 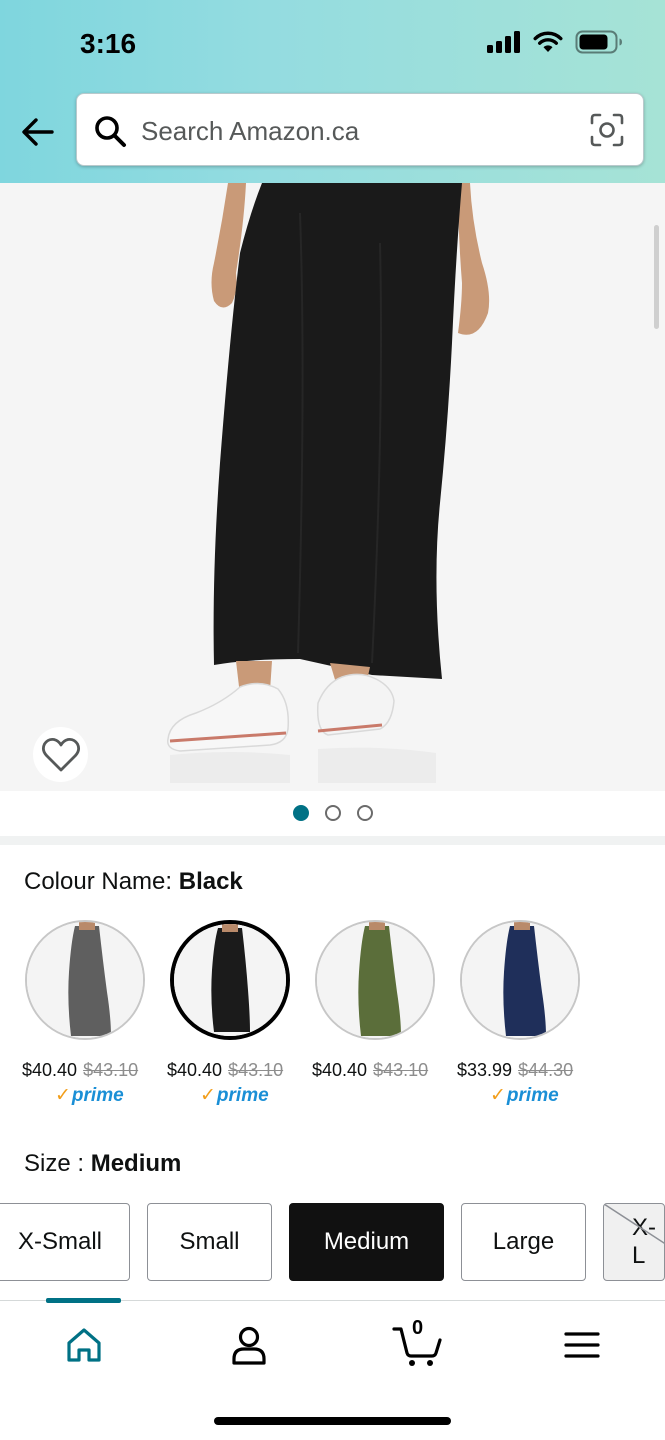 What do you see at coordinates (634, 1224) in the screenshot?
I see `unavailable-strike` at bounding box center [634, 1224].